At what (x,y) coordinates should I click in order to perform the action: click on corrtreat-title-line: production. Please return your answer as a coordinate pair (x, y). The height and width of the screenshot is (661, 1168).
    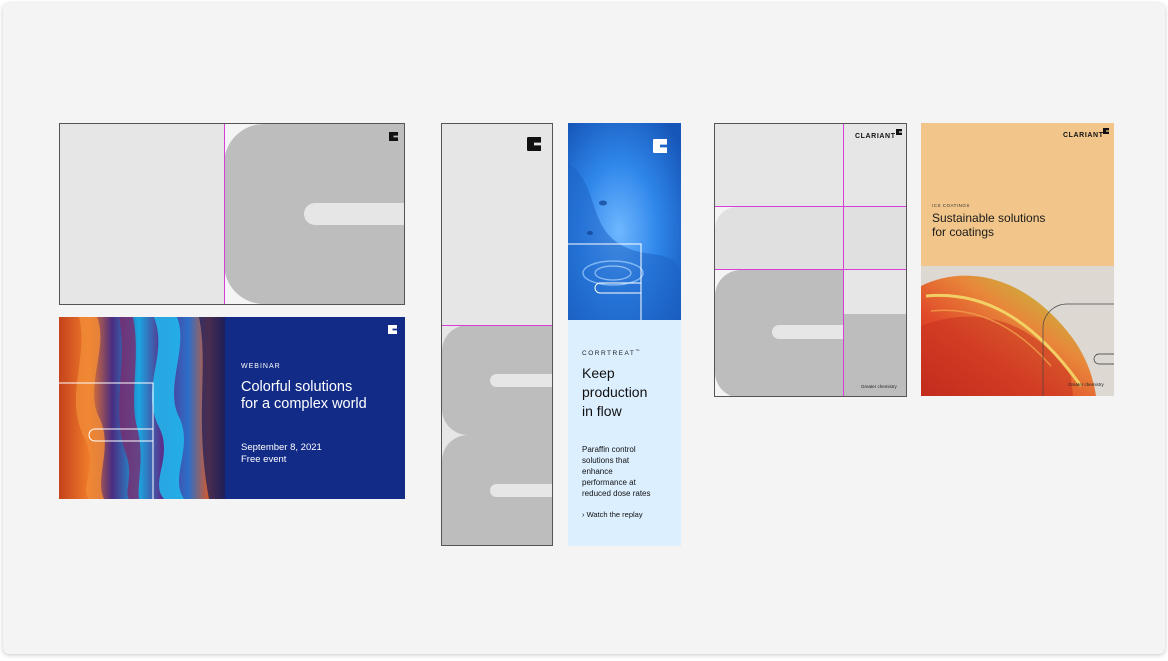
    Looking at the image, I should click on (615, 392).